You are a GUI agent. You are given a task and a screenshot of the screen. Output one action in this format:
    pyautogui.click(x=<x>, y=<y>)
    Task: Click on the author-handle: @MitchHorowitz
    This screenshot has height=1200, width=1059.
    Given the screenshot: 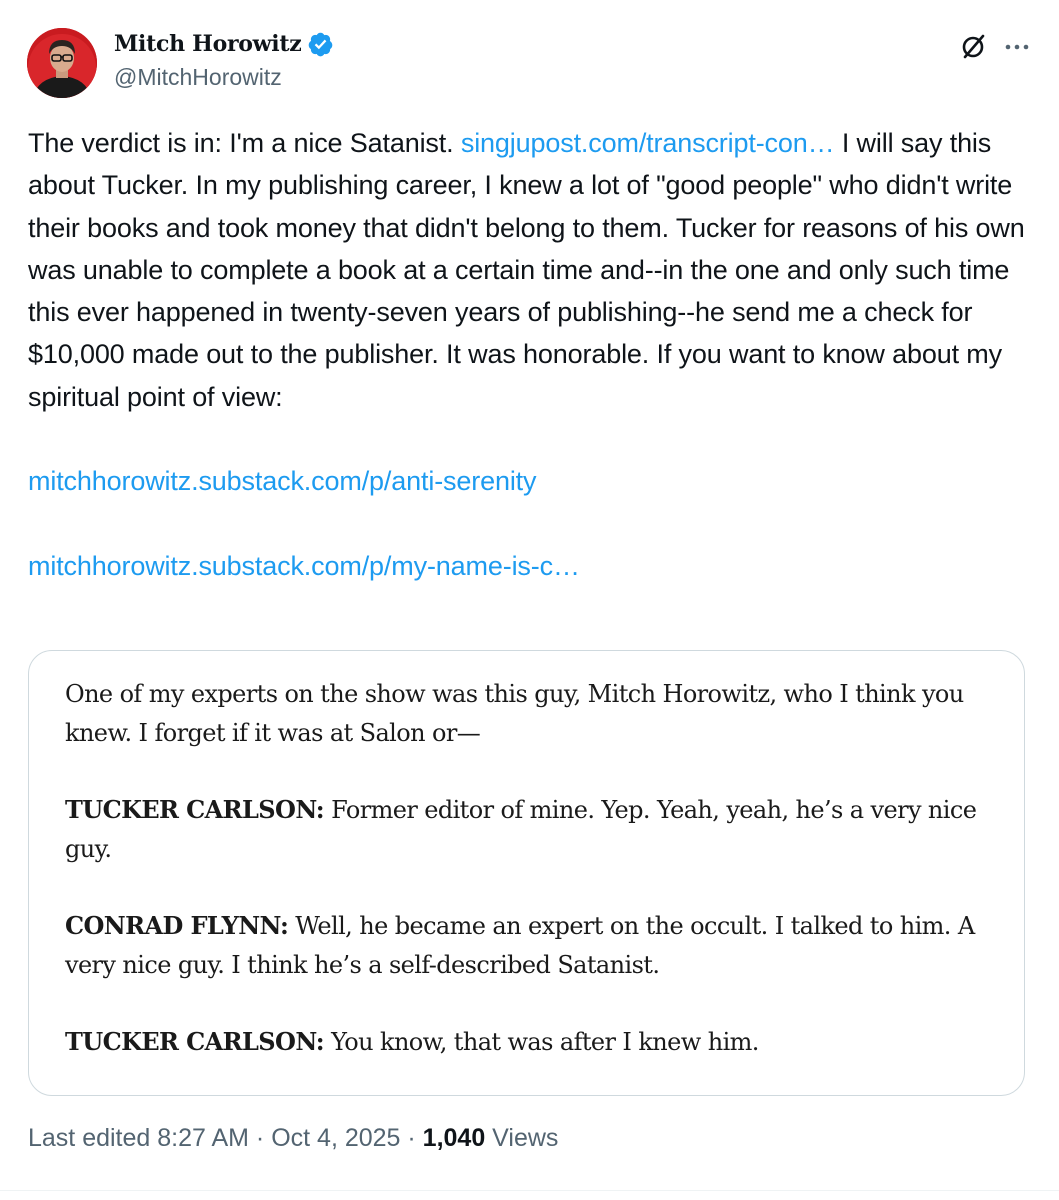 What is the action you would take?
    pyautogui.click(x=224, y=77)
    